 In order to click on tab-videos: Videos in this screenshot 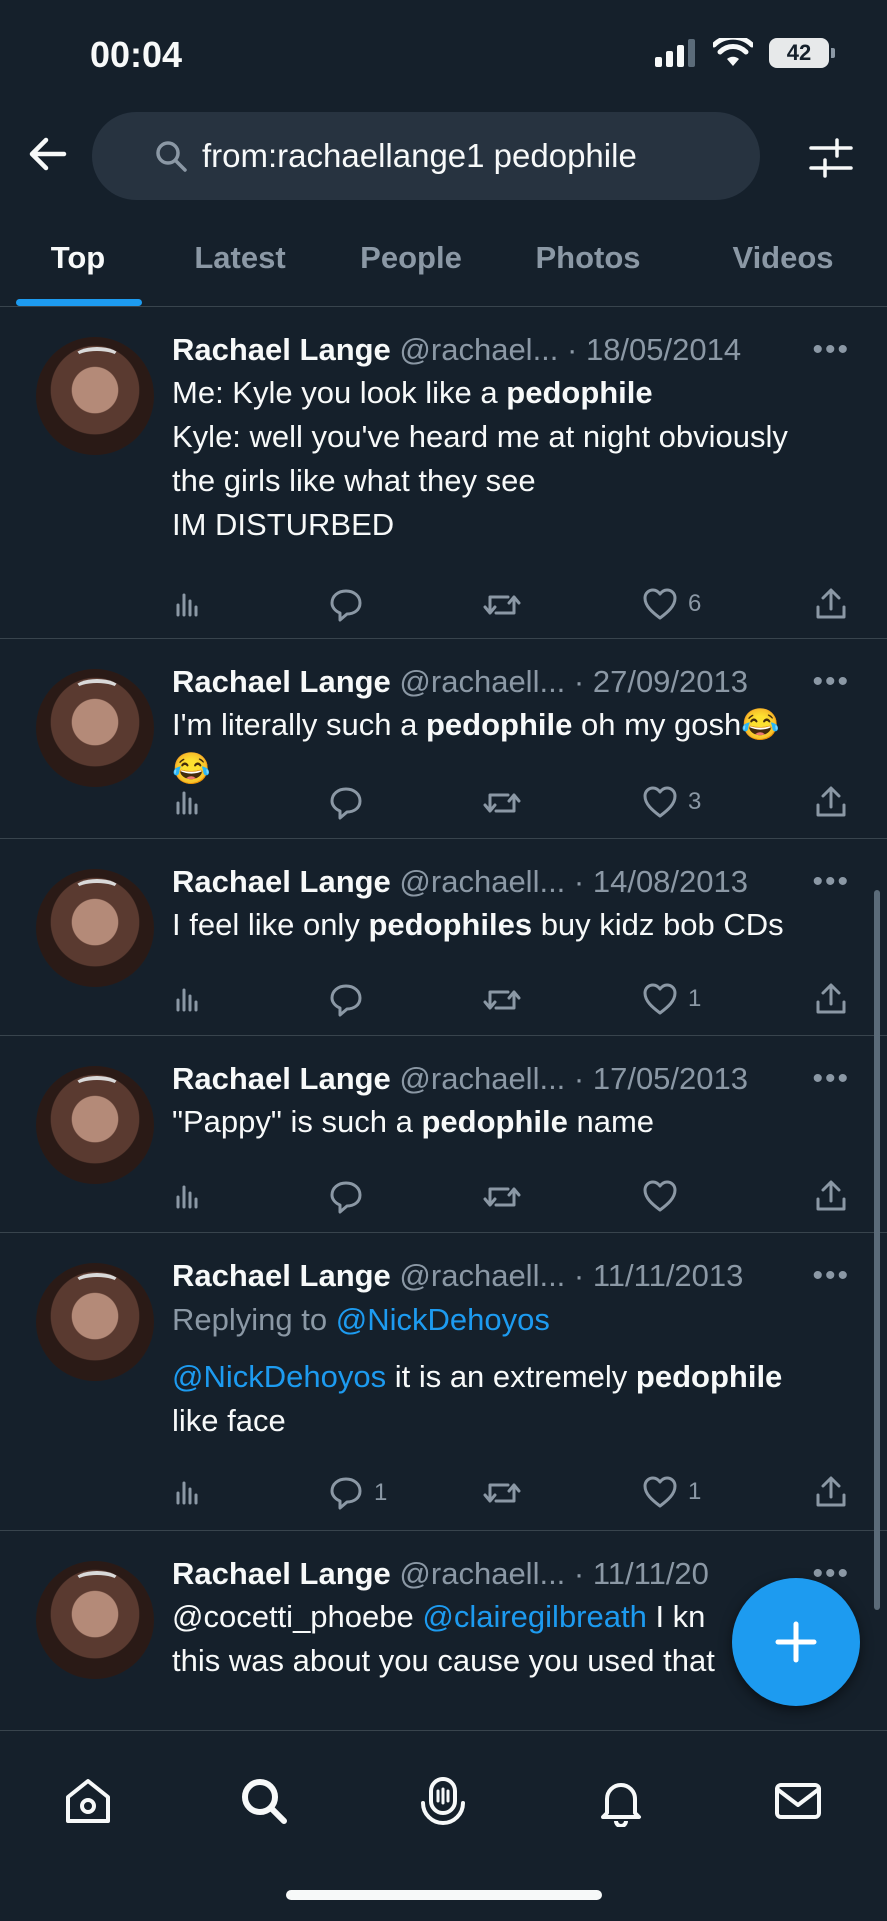, I will do `click(783, 264)`.